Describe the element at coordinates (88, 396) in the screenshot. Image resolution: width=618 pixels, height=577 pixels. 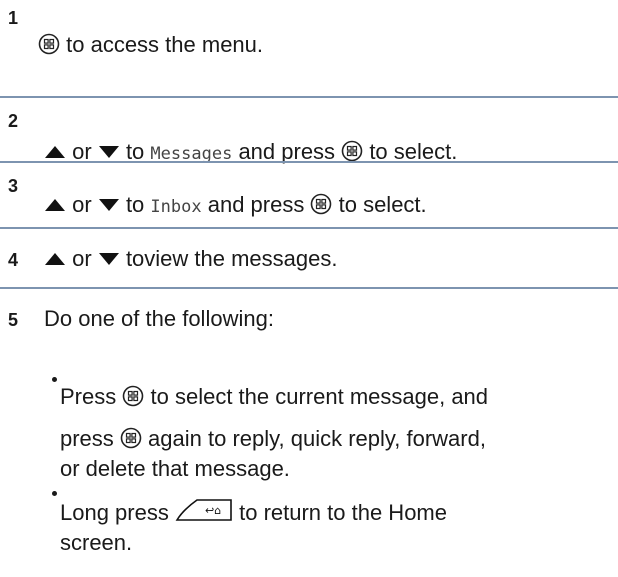
I see `bullet-text: Press` at that location.